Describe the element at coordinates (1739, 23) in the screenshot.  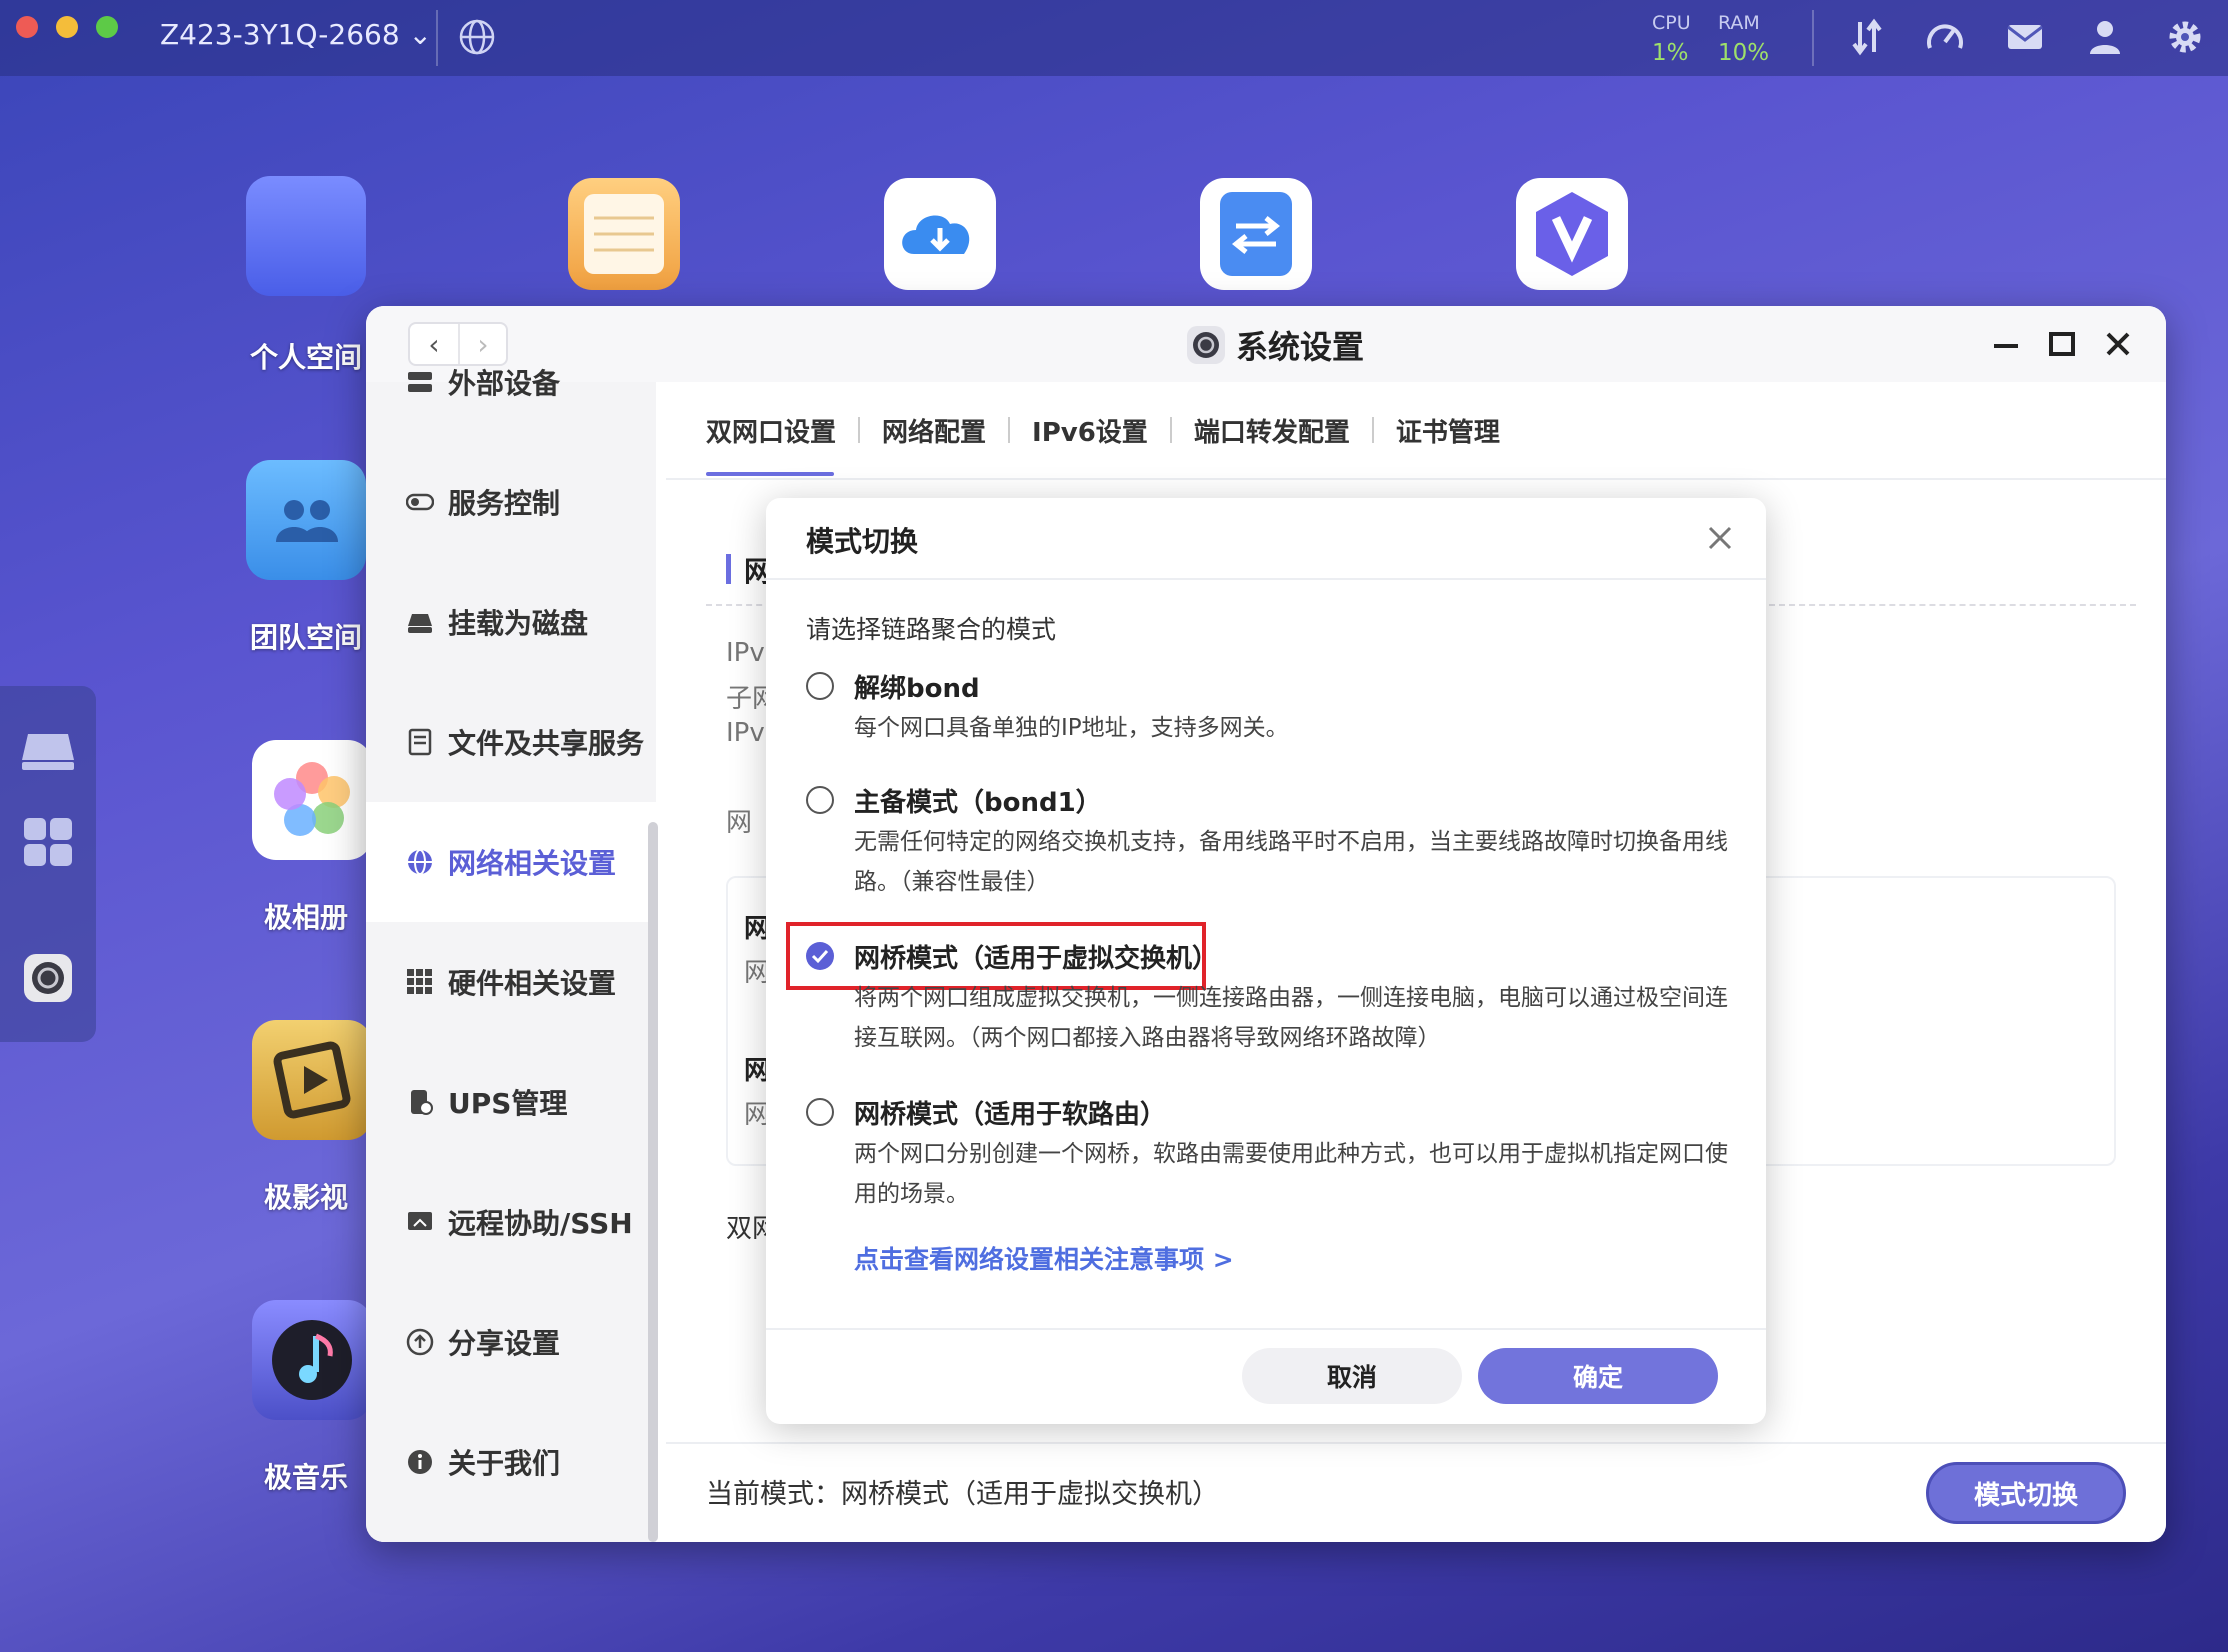
I see `ram-label: RAM` at that location.